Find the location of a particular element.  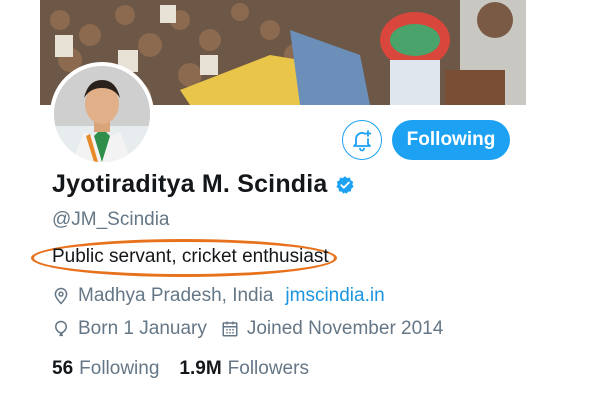

verified-badge-icon is located at coordinates (345, 185).